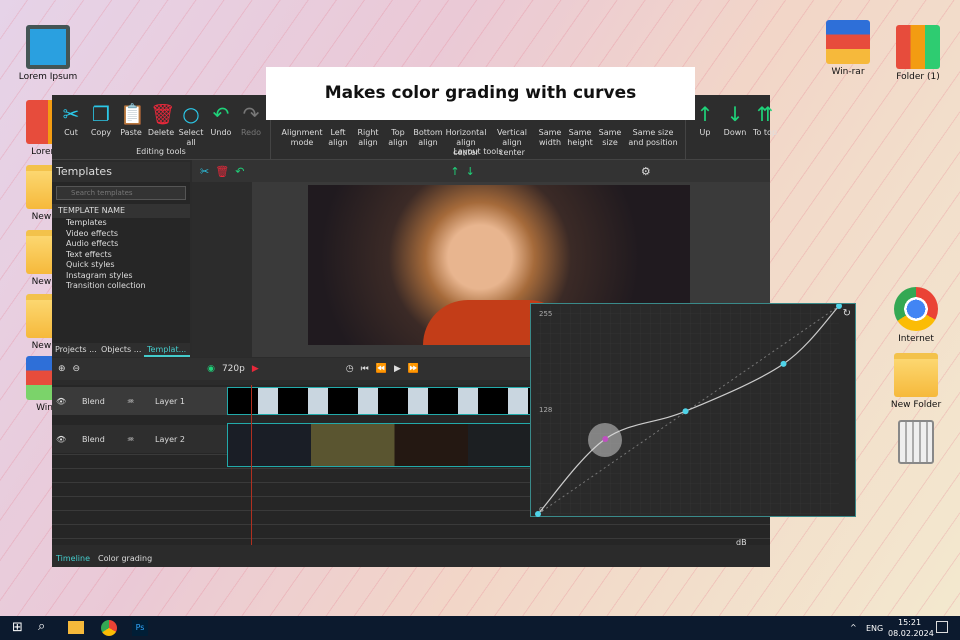  I want to click on tree-item: Quick styles, so click(121, 265).